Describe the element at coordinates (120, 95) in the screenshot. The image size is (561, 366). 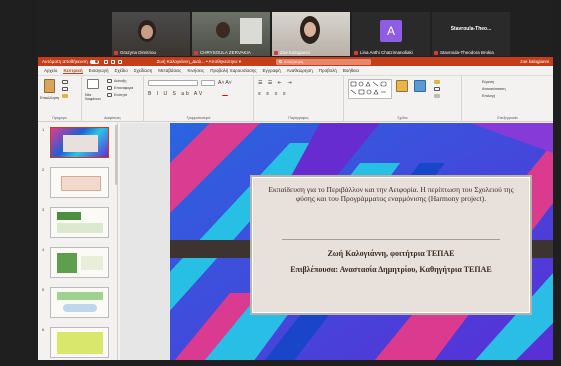
I see `section-button: Ενότητα` at that location.